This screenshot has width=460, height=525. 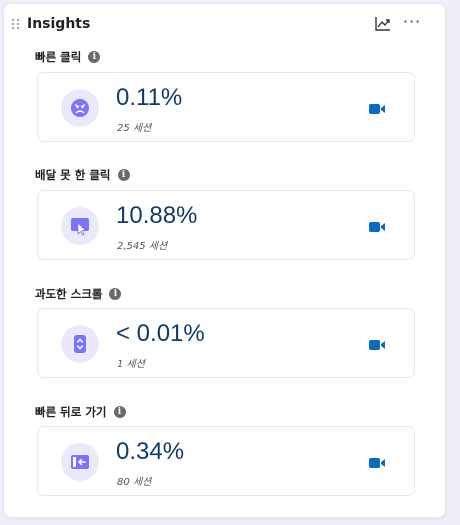 I want to click on panel-header: Insights ···, so click(x=224, y=24).